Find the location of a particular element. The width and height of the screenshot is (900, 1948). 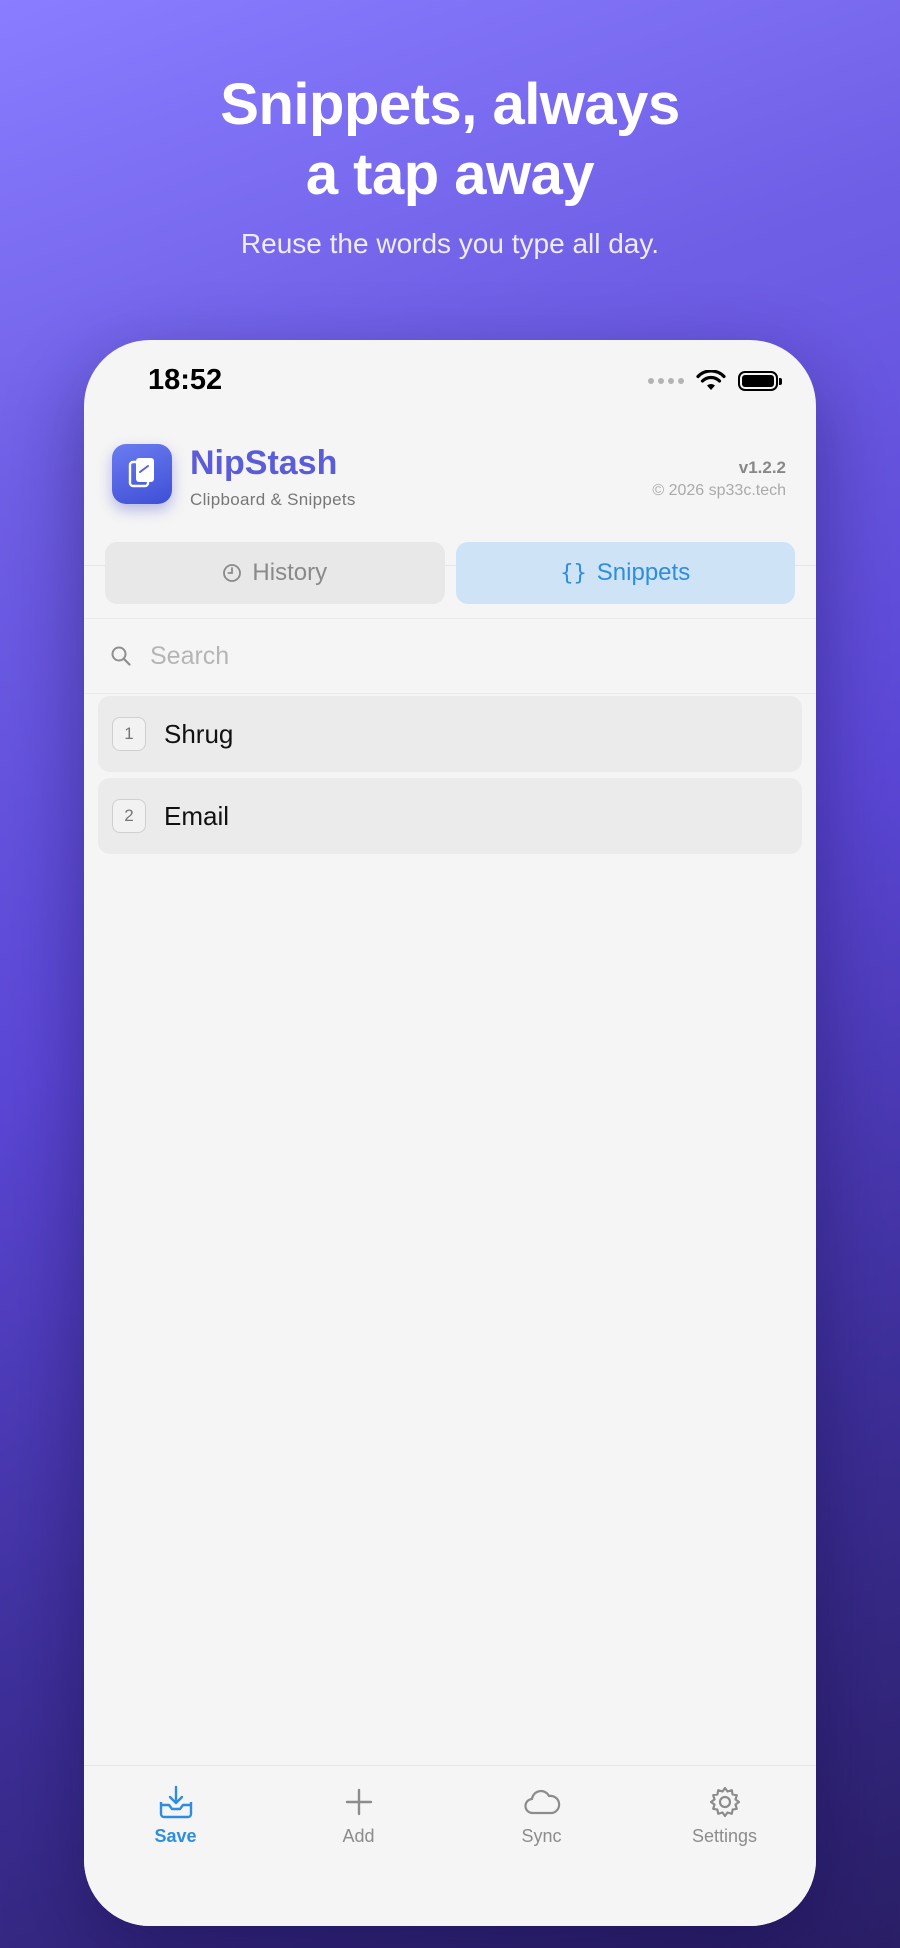

item-label: Shrug is located at coordinates (199, 733).